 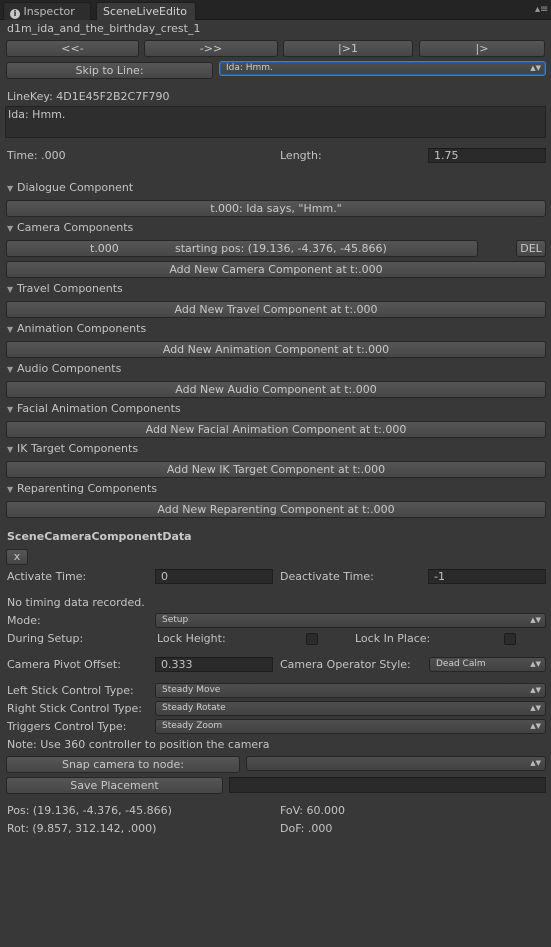 I want to click on ik-target-foldout: ▼ IK Target Components, so click(x=72, y=449).